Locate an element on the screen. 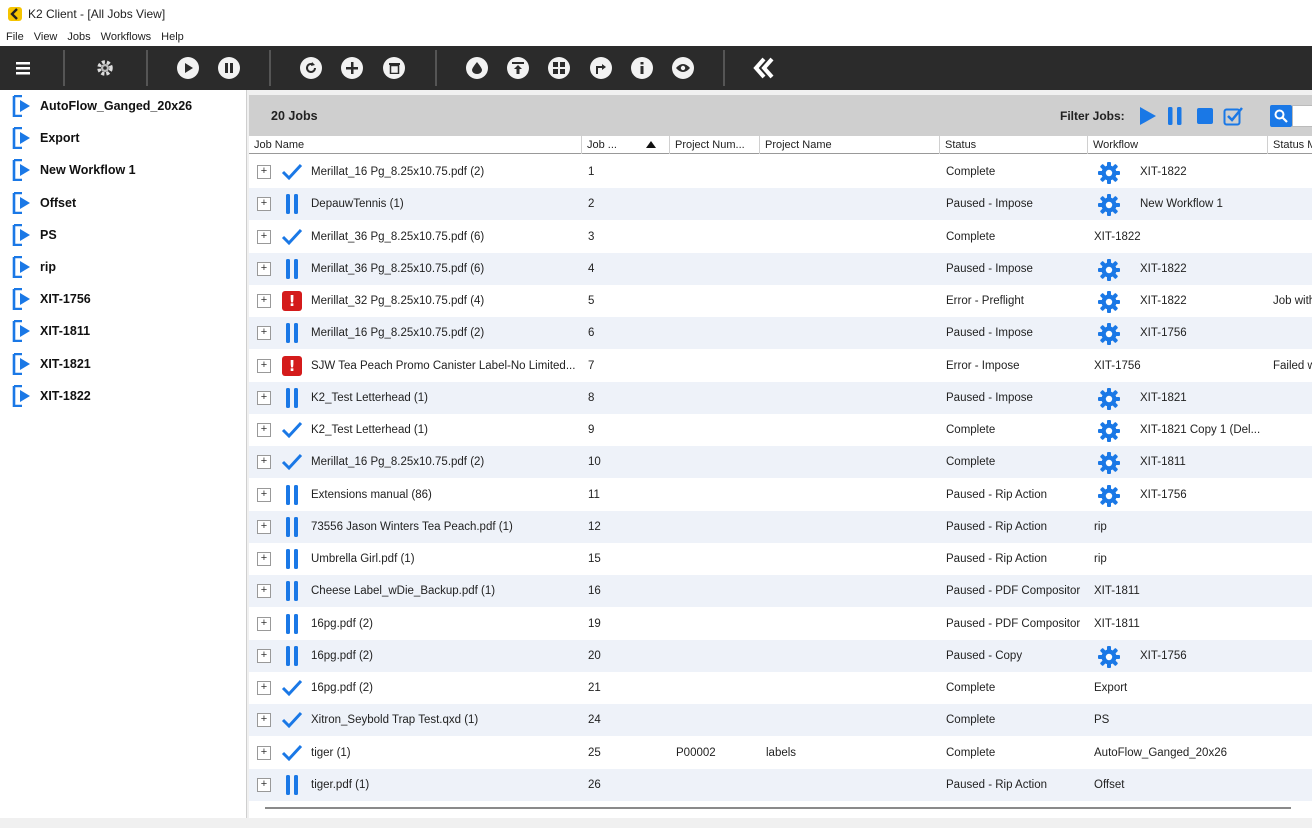 This screenshot has width=1312, height=828. preview-eye-icon is located at coordinates (683, 68).